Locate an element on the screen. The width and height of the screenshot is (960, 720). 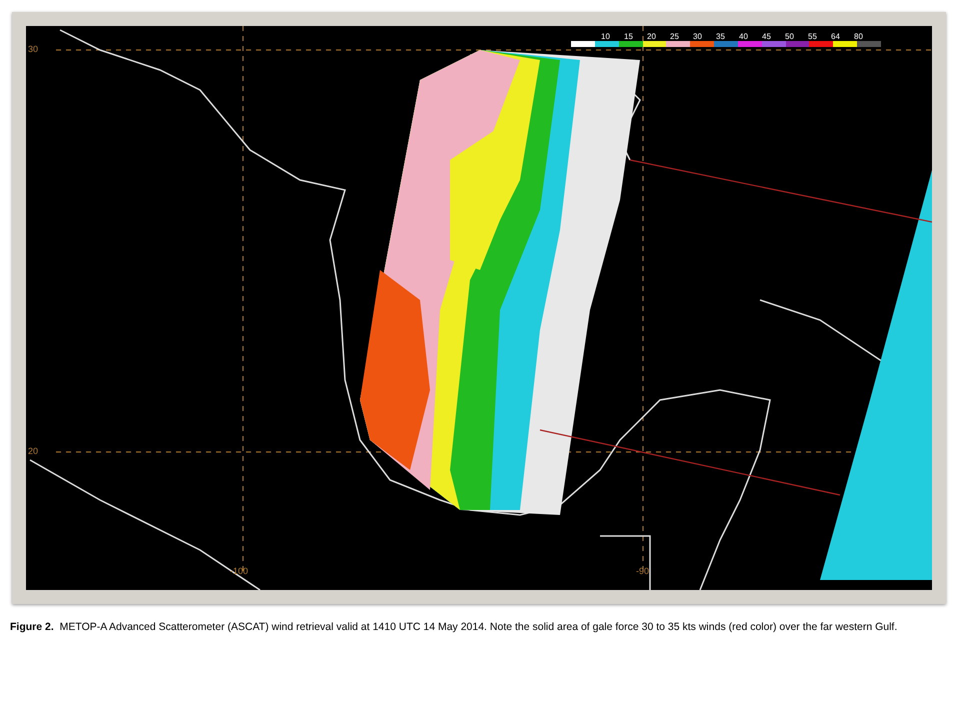
figure-caption: Figure 2. METOP-A Advanced Scatterometer (ASCAT) wind retrieval valid at 1410 UTC 14 May 2014. Note the solid area of gale force 30 to 35 kts winds (red color) over the far western Gulf. is located at coordinates (454, 627).